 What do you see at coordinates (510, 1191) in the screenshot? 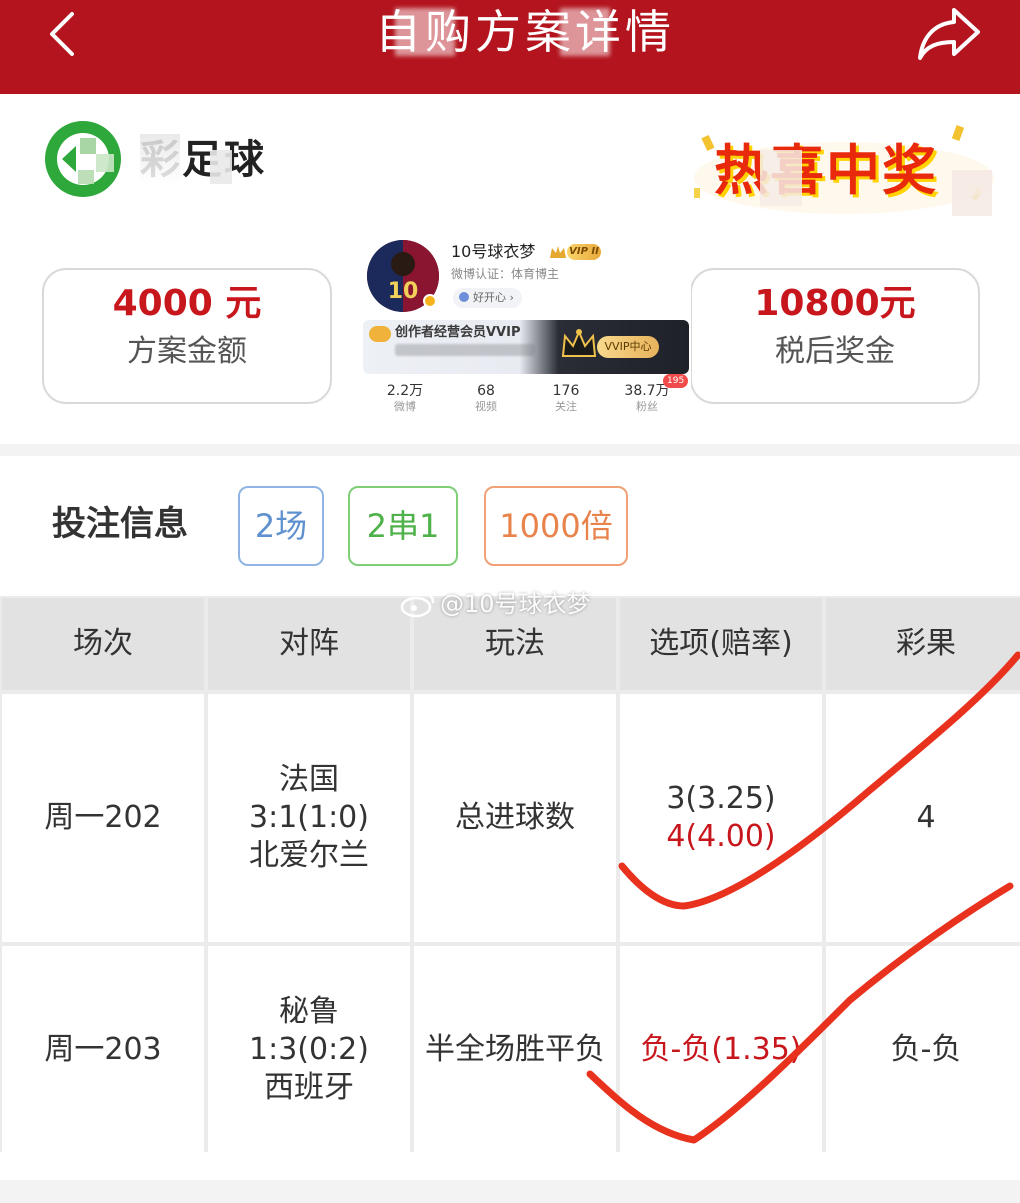
I see `bottom-spacer` at bounding box center [510, 1191].